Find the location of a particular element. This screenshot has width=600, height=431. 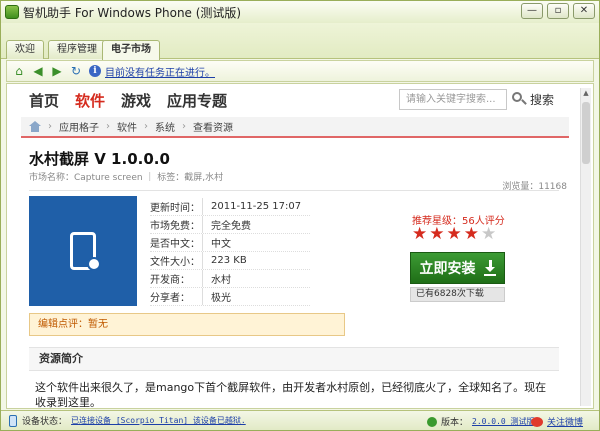

download-count: 已有6828次下载 is located at coordinates (457, 294).